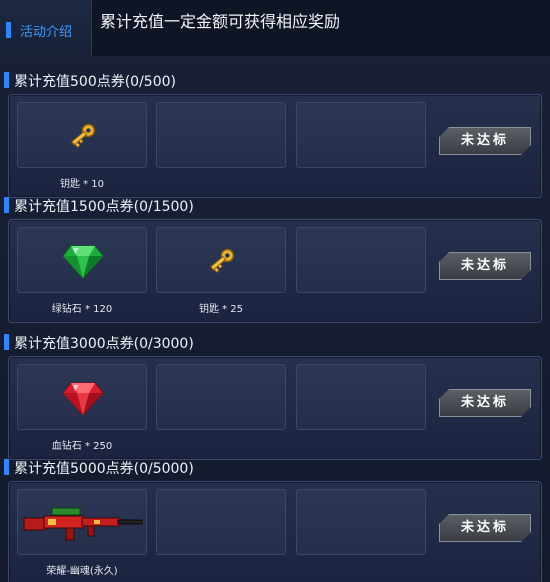 This screenshot has width=550, height=582. I want to click on tier-title: 累计充值3000点券(0/3000), so click(104, 344).